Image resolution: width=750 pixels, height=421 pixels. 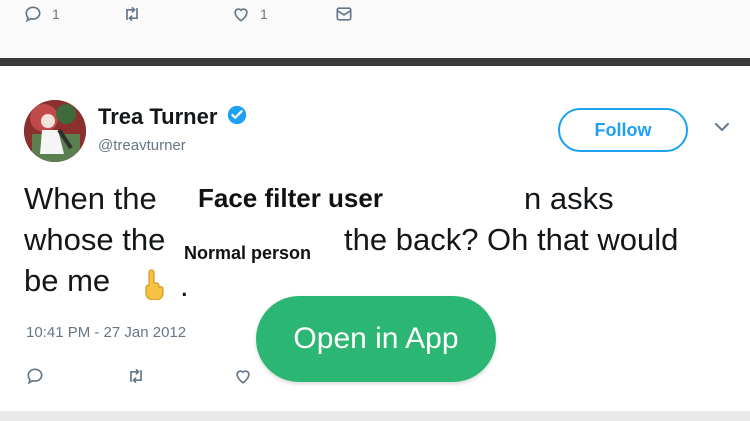 What do you see at coordinates (249, 14) in the screenshot?
I see `like-action: 1` at bounding box center [249, 14].